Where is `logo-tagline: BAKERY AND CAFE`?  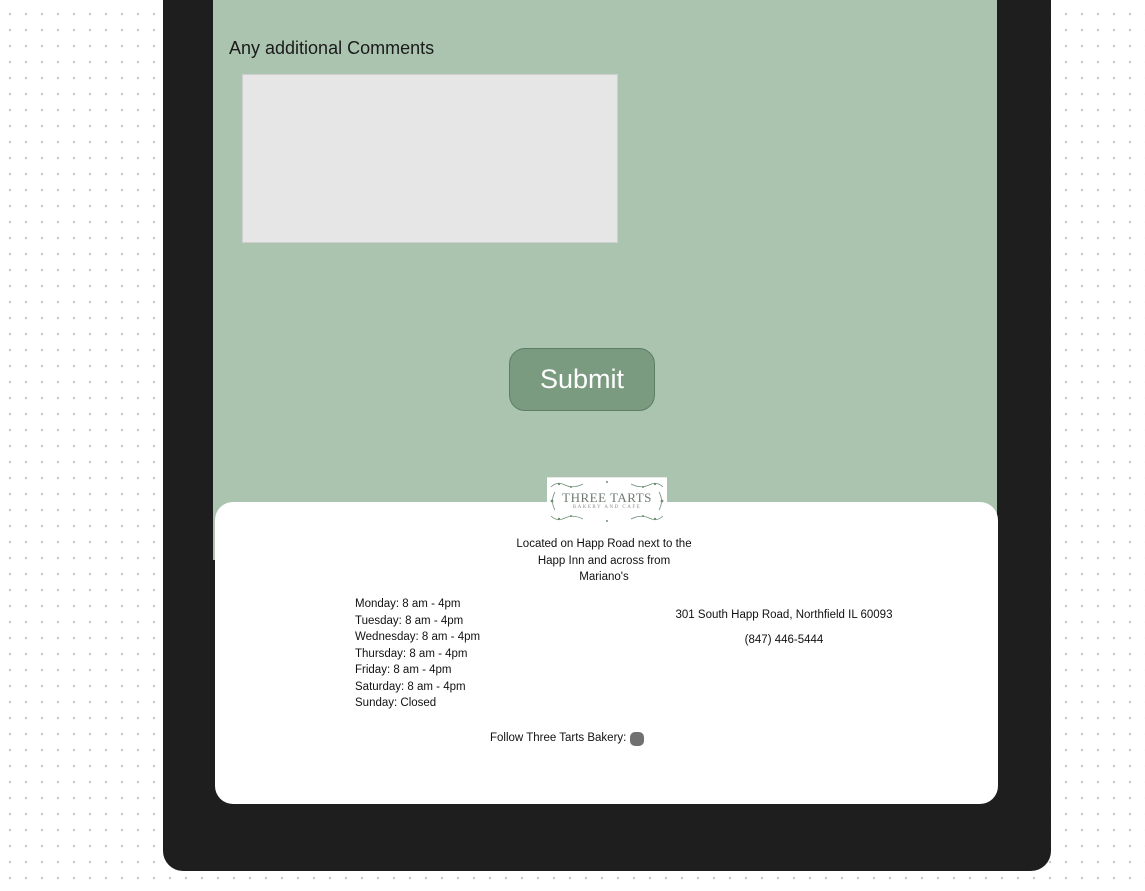 logo-tagline: BAKERY AND CAFE is located at coordinates (607, 507).